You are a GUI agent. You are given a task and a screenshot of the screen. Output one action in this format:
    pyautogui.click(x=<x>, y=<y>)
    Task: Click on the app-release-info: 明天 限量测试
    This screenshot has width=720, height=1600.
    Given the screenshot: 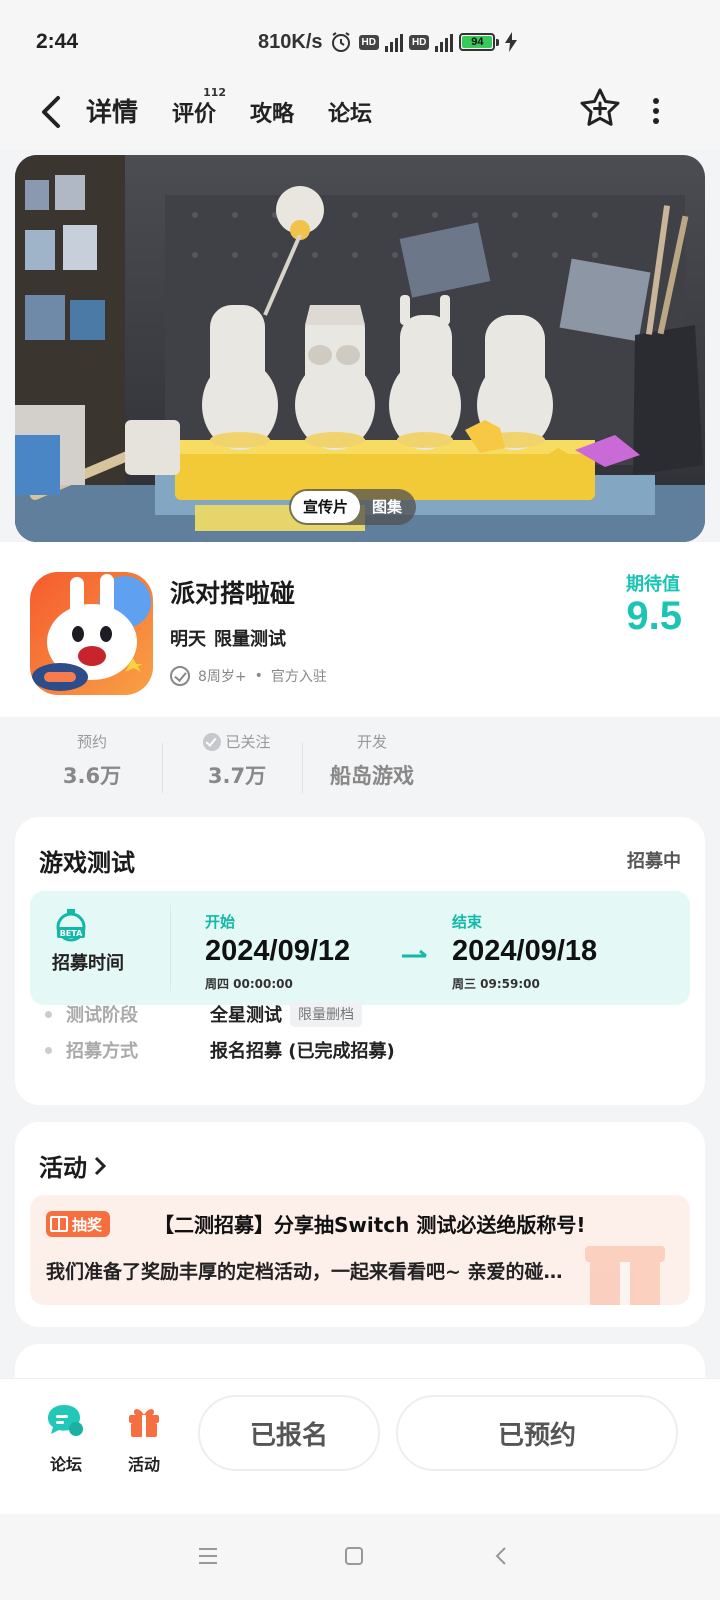 What is the action you would take?
    pyautogui.click(x=228, y=638)
    